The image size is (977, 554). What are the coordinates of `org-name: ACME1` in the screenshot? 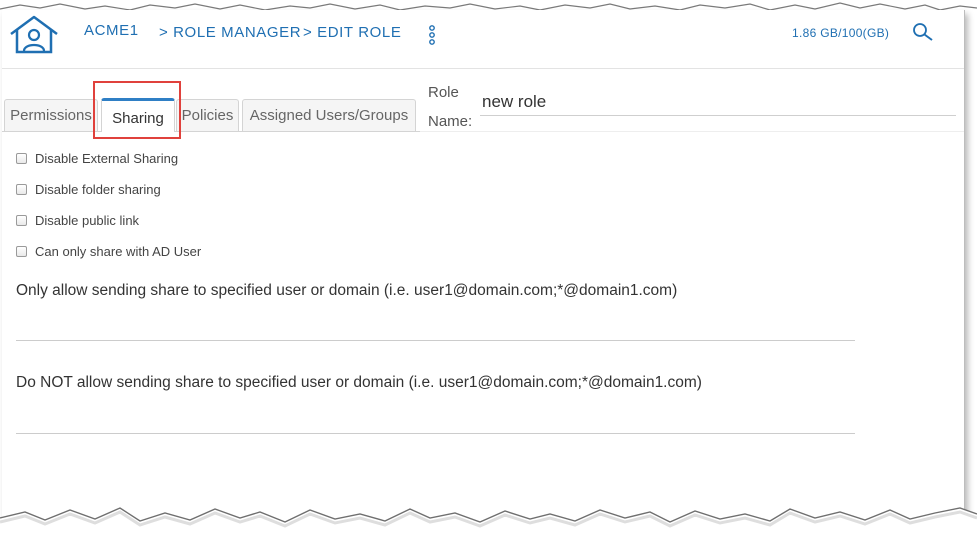 It's located at (111, 30).